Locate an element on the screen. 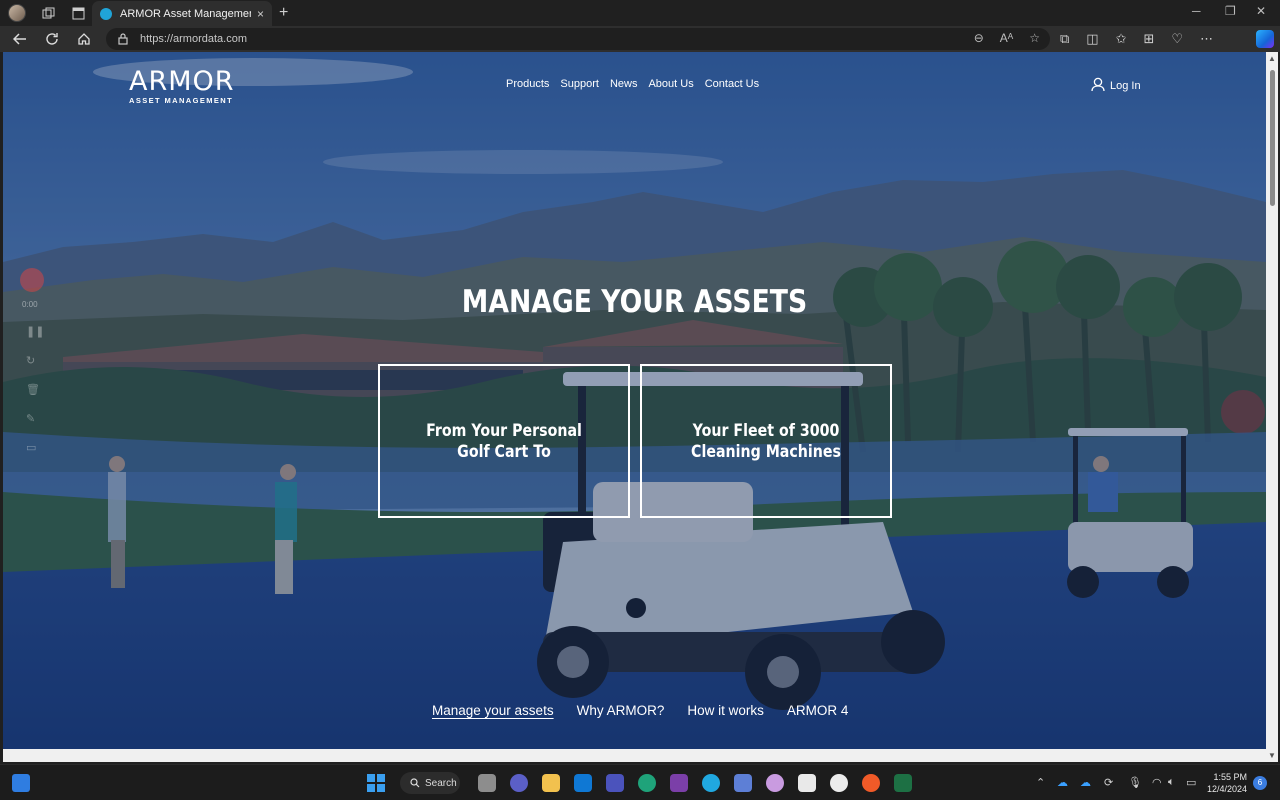 The width and height of the screenshot is (1280, 800). widgets-icon is located at coordinates (21, 783).